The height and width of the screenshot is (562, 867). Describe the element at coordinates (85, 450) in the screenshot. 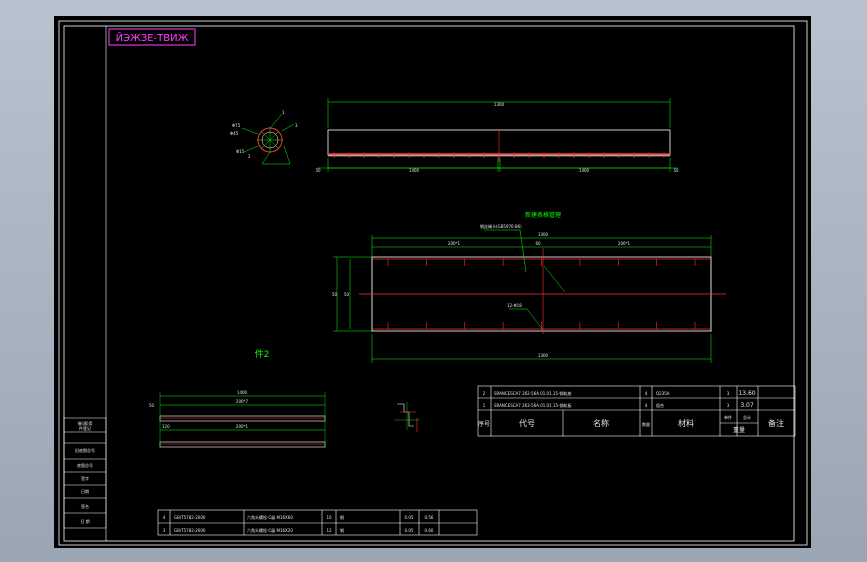

I see `left-col-item: 旧底图总号` at that location.